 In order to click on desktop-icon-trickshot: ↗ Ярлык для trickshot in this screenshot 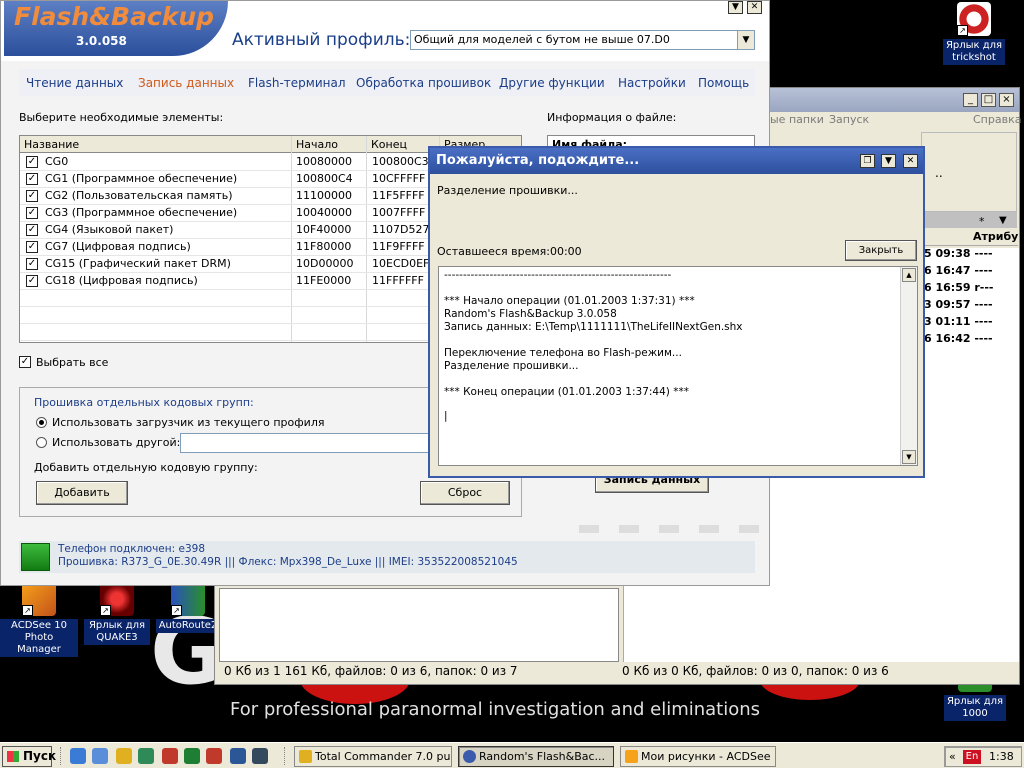, I will do `click(974, 33)`.